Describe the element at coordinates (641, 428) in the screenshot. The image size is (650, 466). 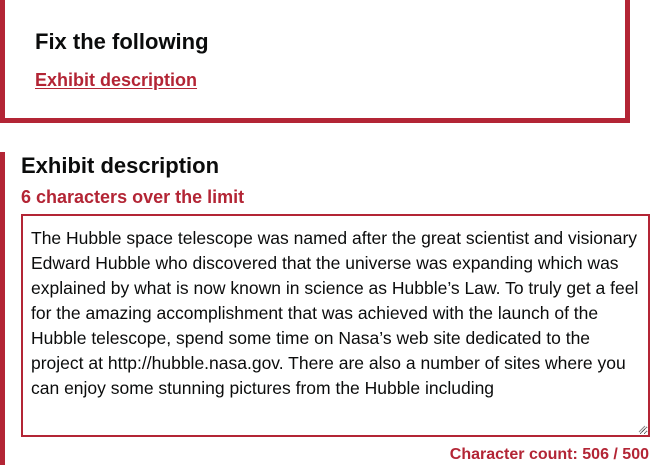
I see `resize-grip-icon` at that location.